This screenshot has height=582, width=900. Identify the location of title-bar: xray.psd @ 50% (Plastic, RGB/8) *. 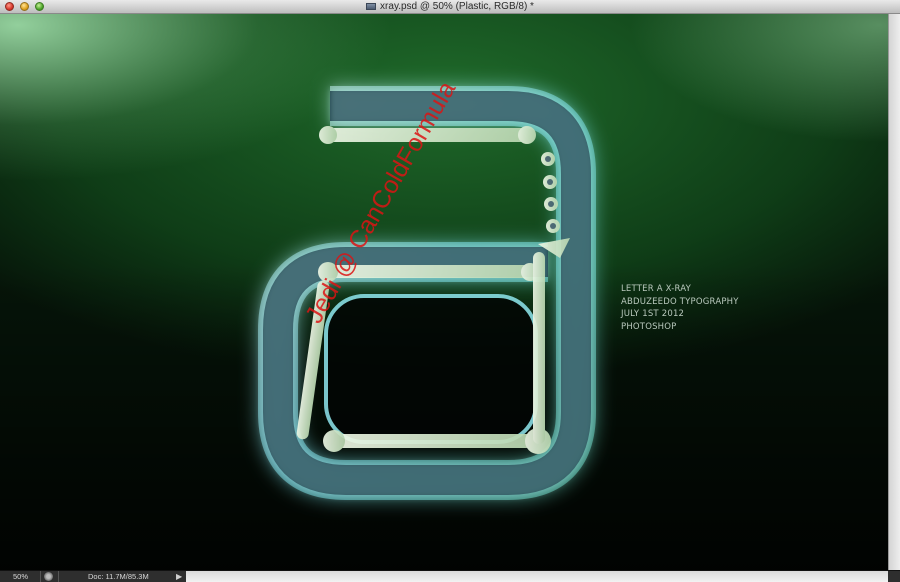
(450, 7).